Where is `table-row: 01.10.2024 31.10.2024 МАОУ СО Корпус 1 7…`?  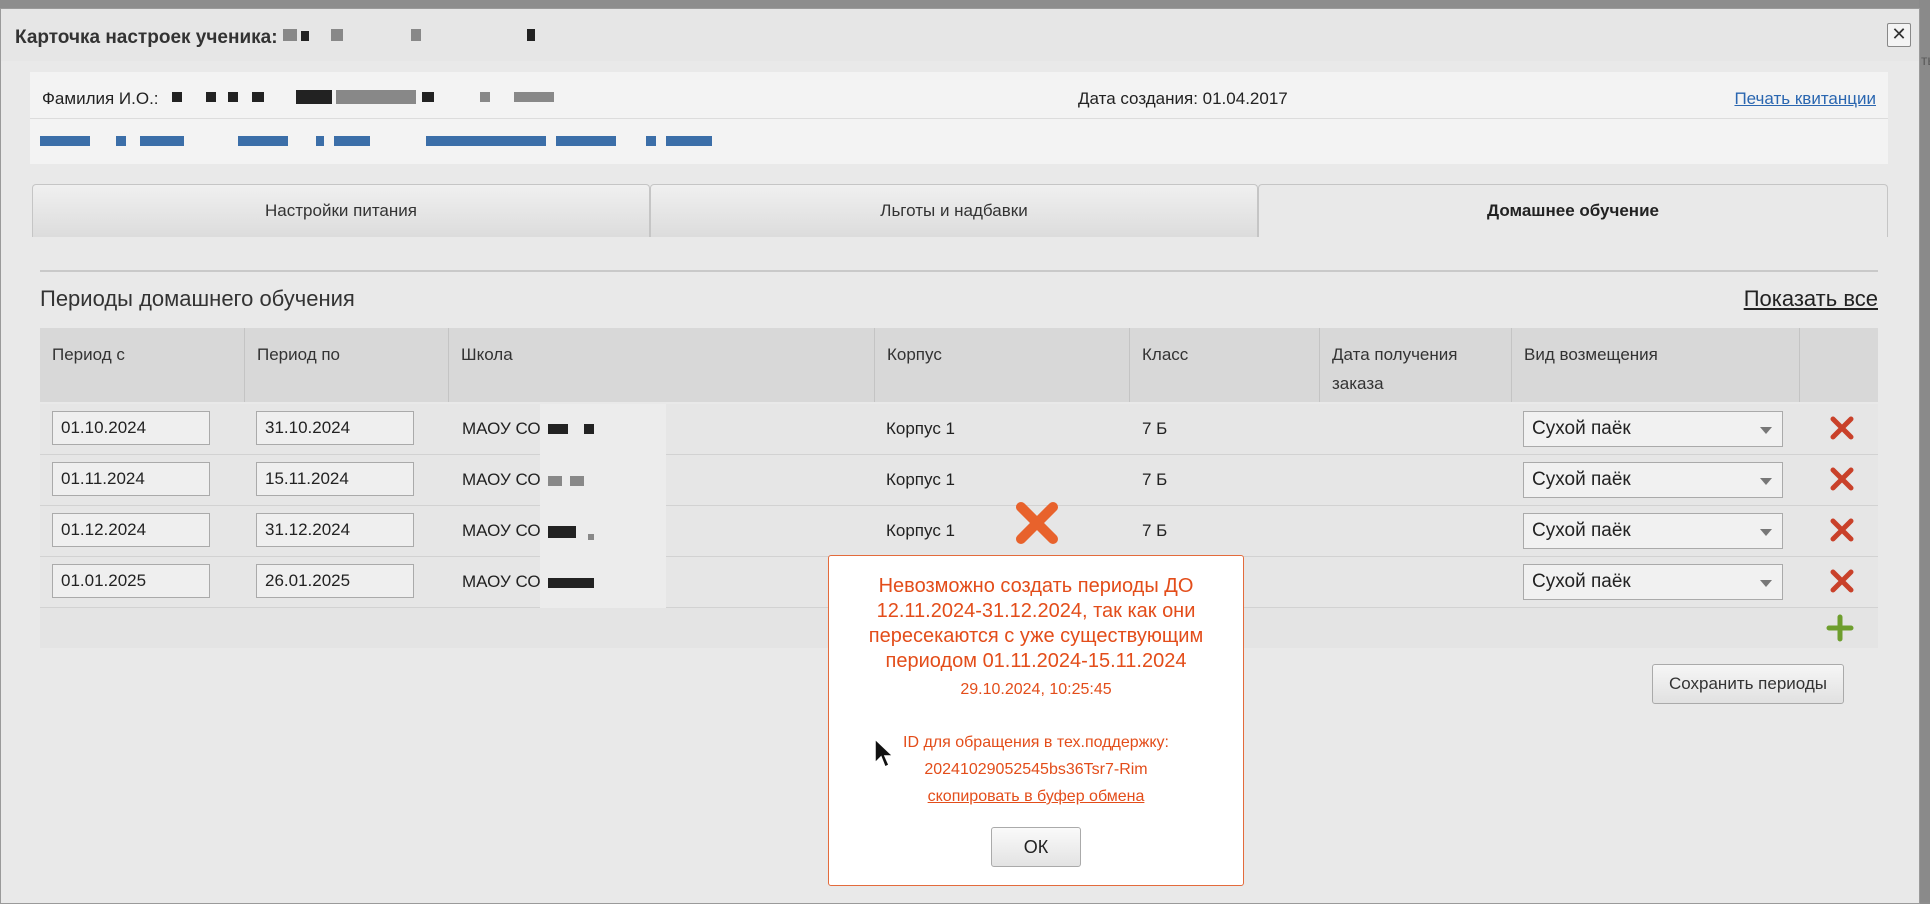 table-row: 01.10.2024 31.10.2024 МАОУ СО Корпус 1 7… is located at coordinates (959, 429).